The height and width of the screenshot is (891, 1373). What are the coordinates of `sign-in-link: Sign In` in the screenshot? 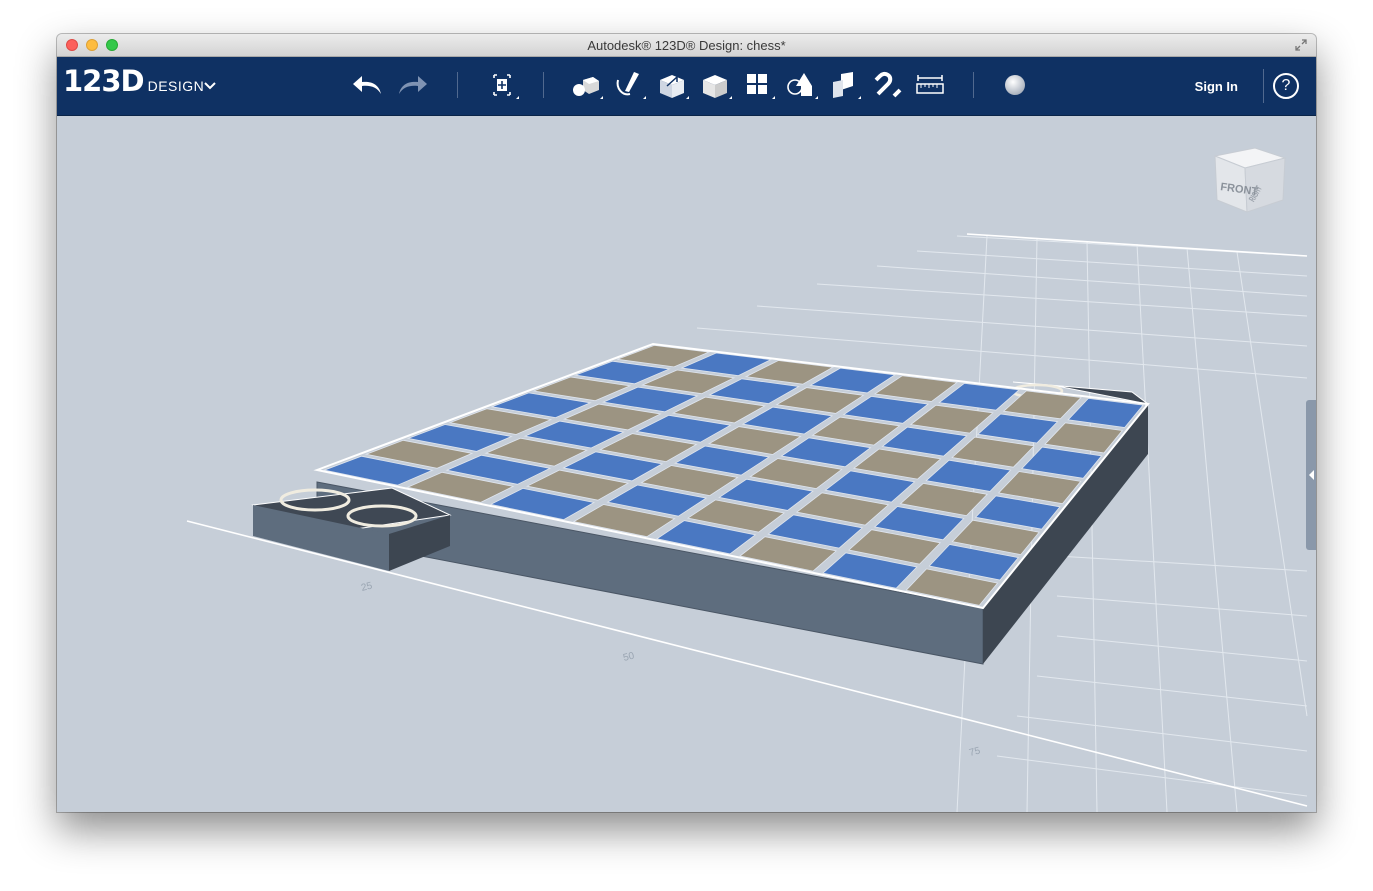 It's located at (1216, 86).